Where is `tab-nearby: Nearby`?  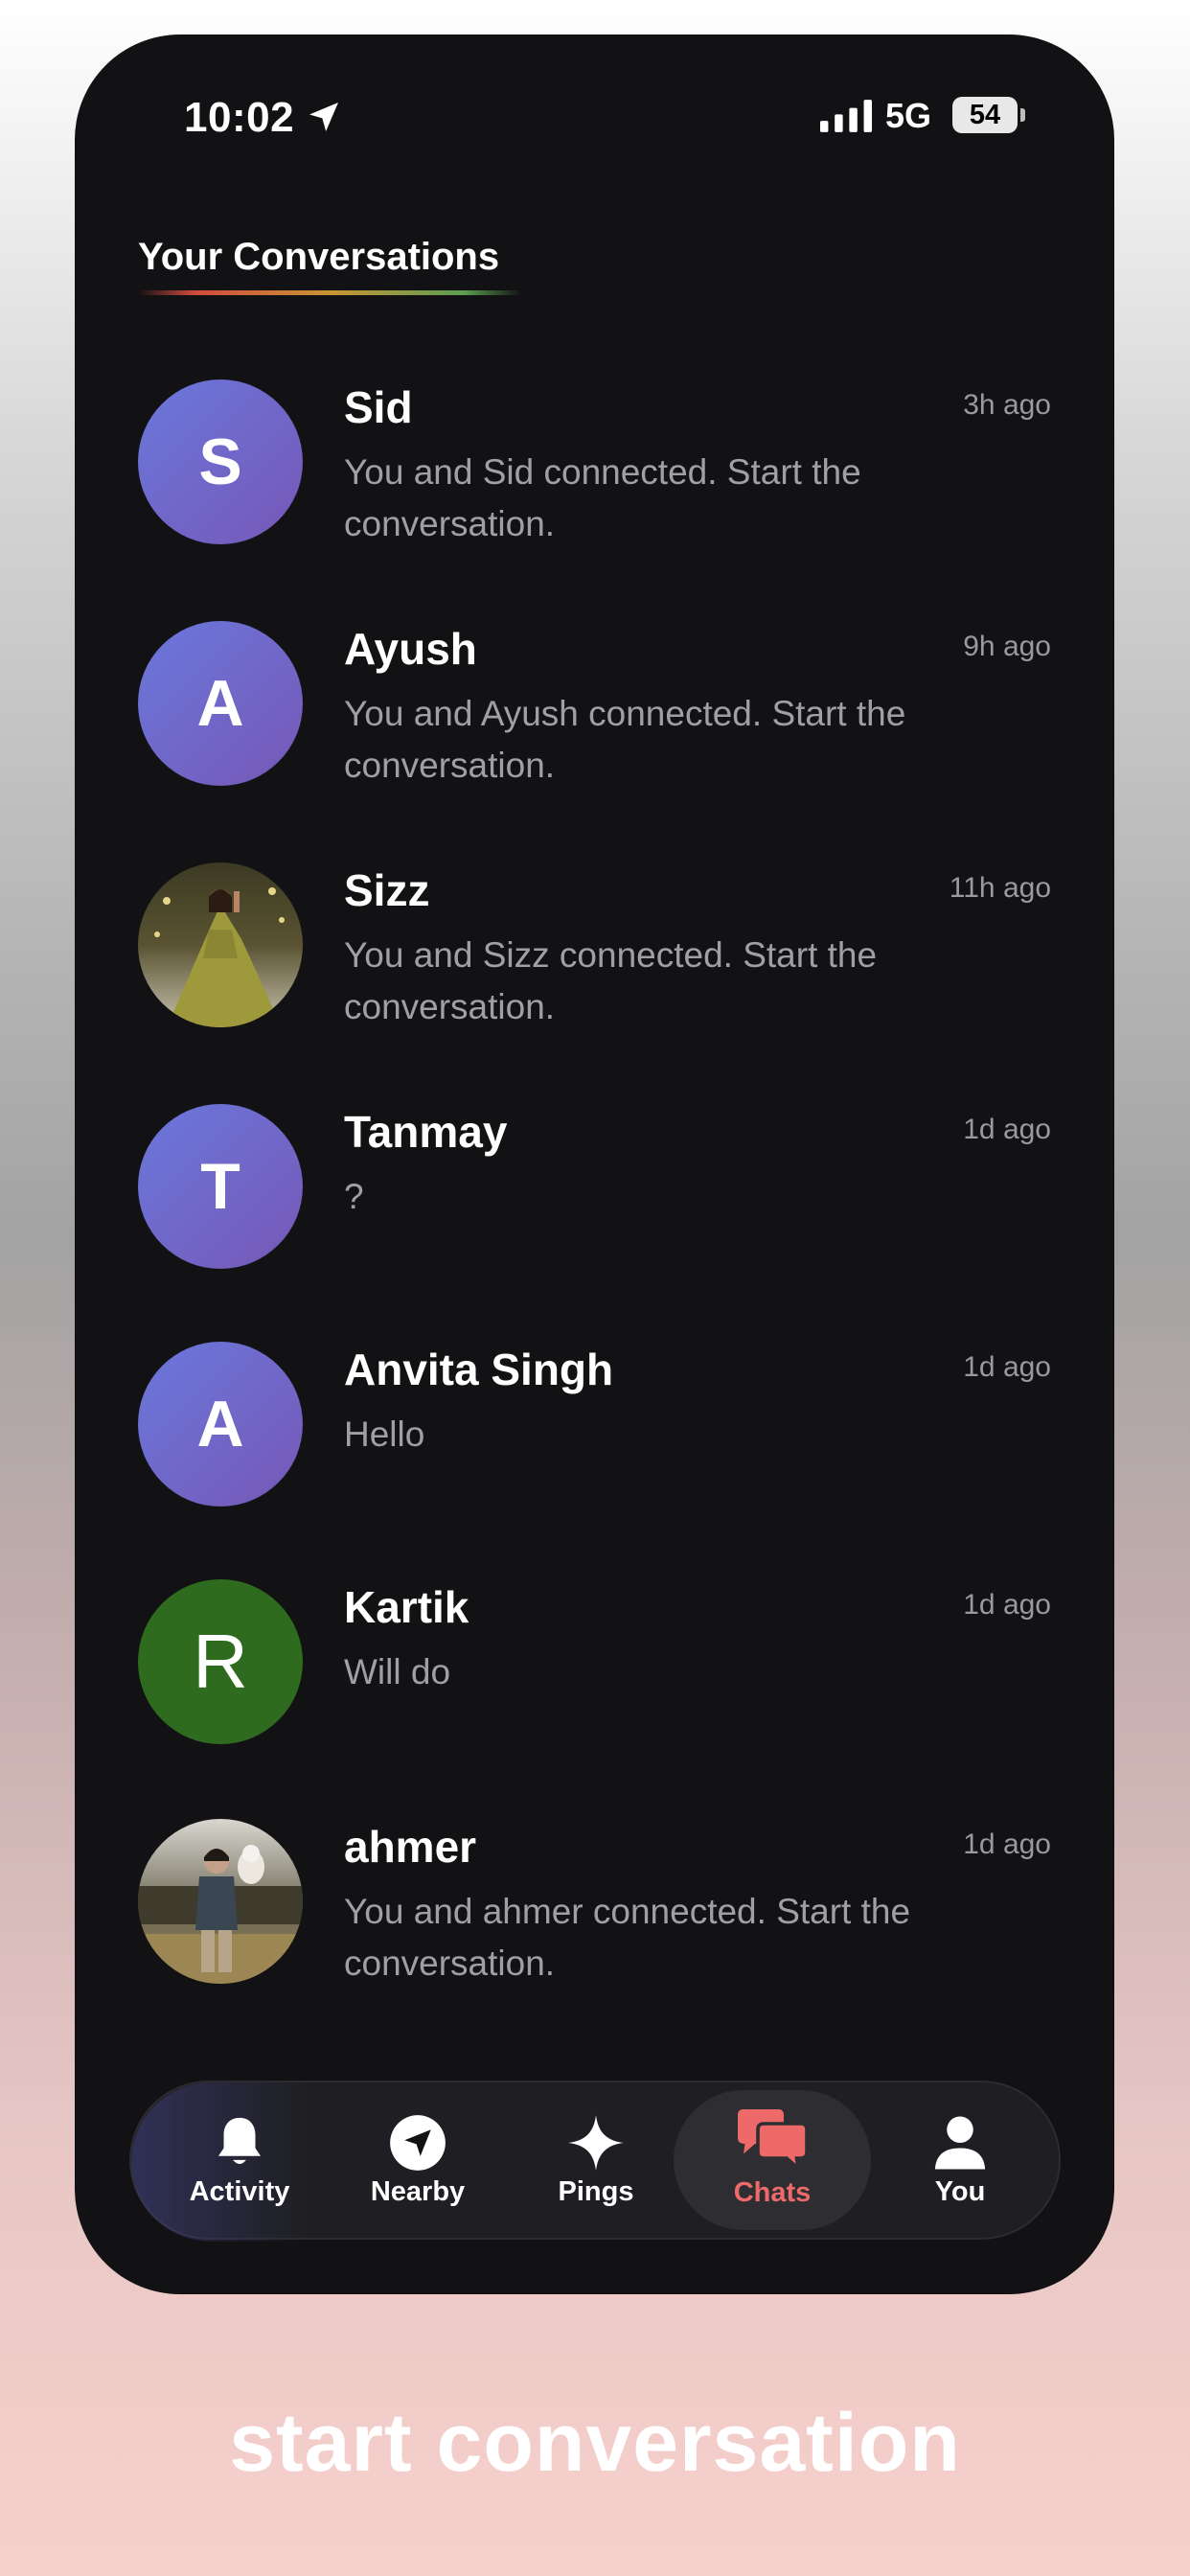 tab-nearby: Nearby is located at coordinates (418, 2162).